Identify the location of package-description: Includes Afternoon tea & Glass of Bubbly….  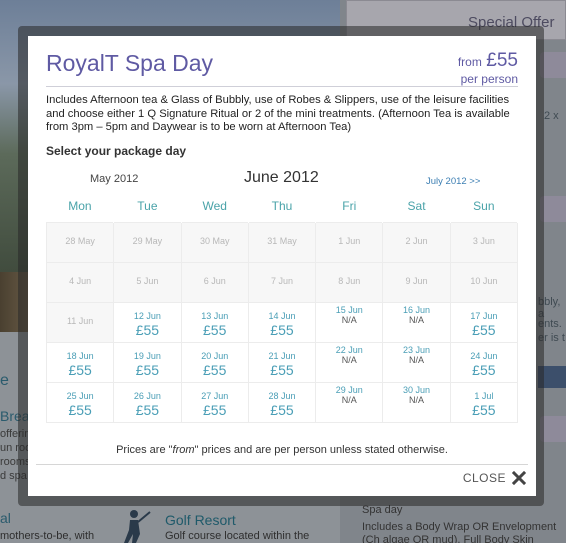
(278, 114).